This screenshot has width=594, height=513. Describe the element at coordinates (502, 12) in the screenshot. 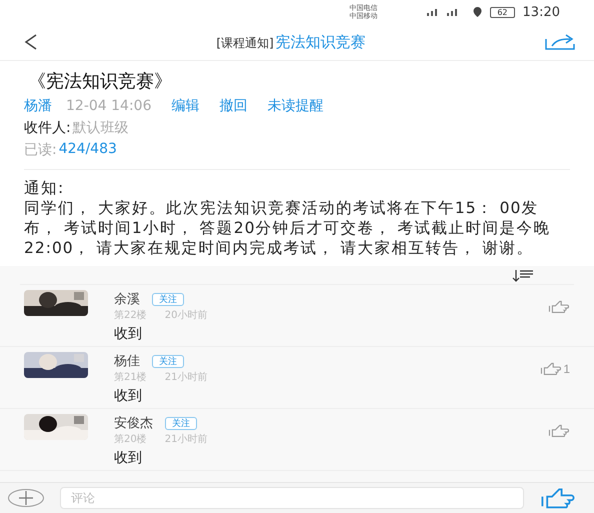

I see `battery-level: 62` at that location.